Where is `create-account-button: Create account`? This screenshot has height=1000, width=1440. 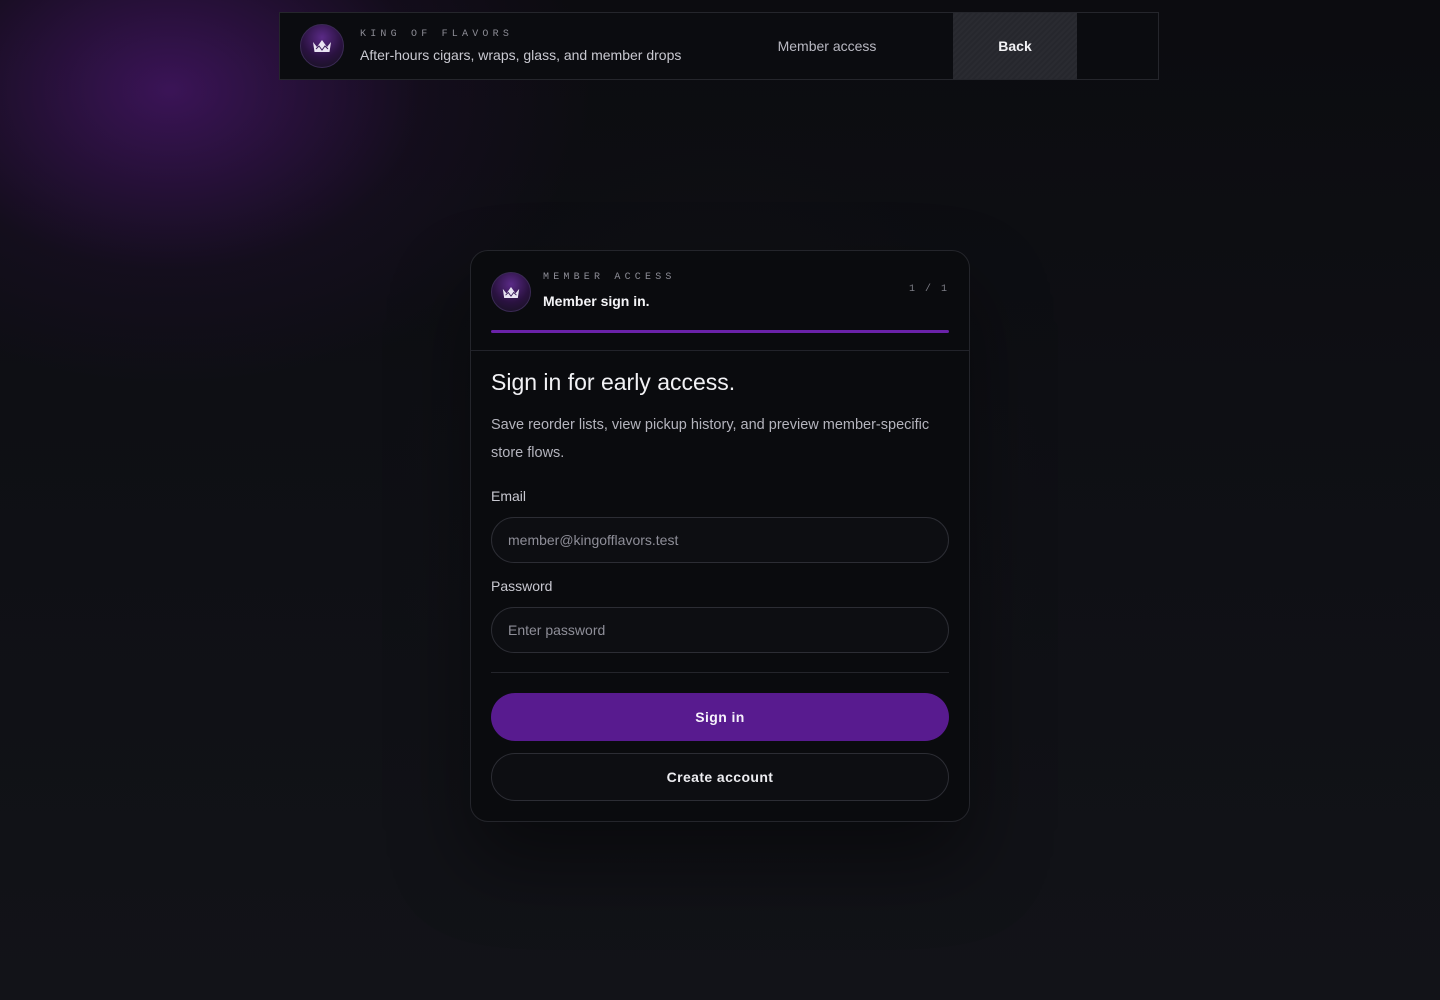
create-account-button: Create account is located at coordinates (720, 777).